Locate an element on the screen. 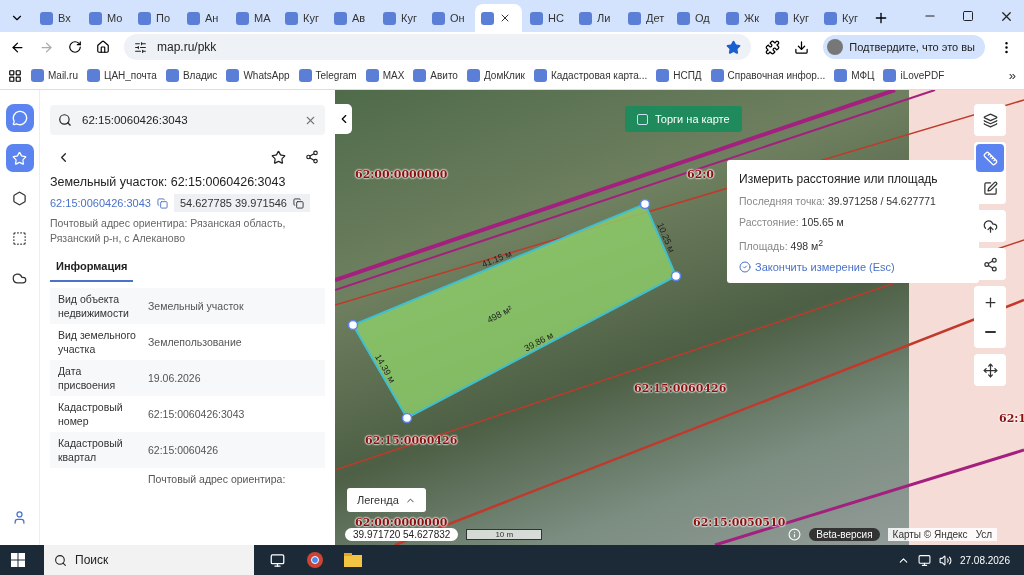 The height and width of the screenshot is (575, 1024). bookmark-link: ДомКлик is located at coordinates (495, 75).